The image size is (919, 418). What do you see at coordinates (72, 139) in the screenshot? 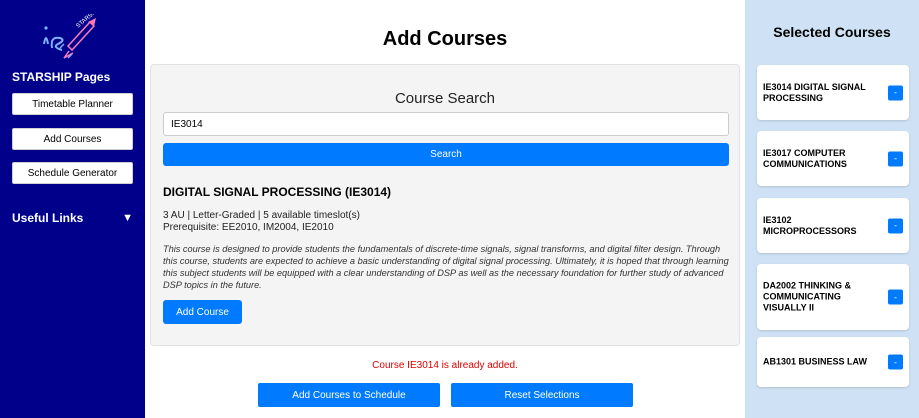
I see `add-courses-button: Add Courses` at bounding box center [72, 139].